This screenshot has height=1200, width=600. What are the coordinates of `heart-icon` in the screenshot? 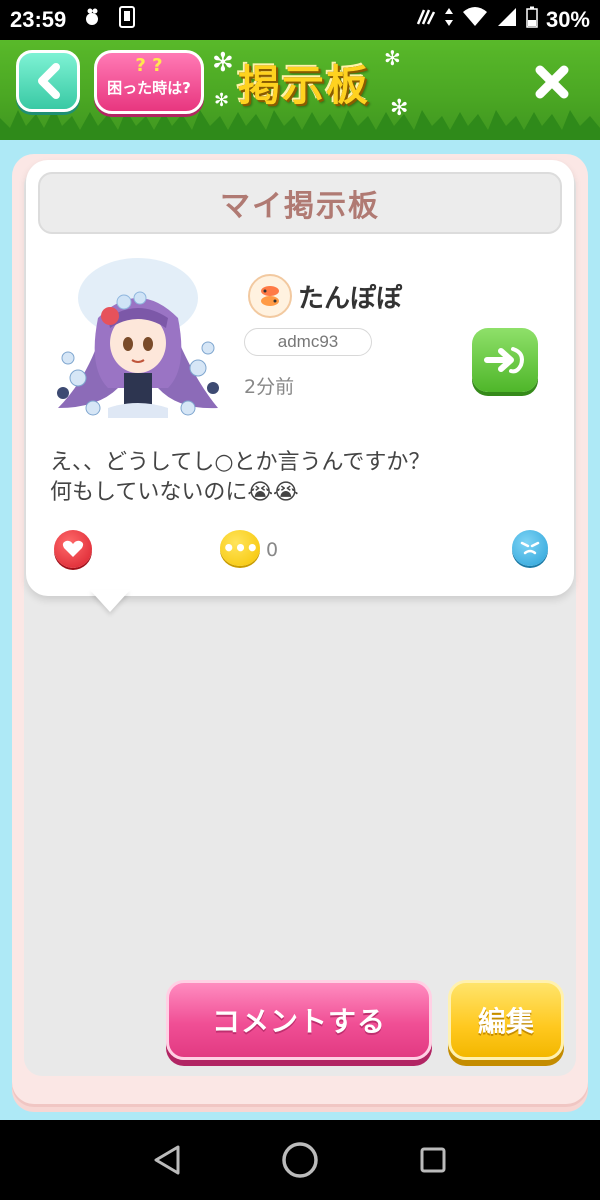 It's located at (73, 548).